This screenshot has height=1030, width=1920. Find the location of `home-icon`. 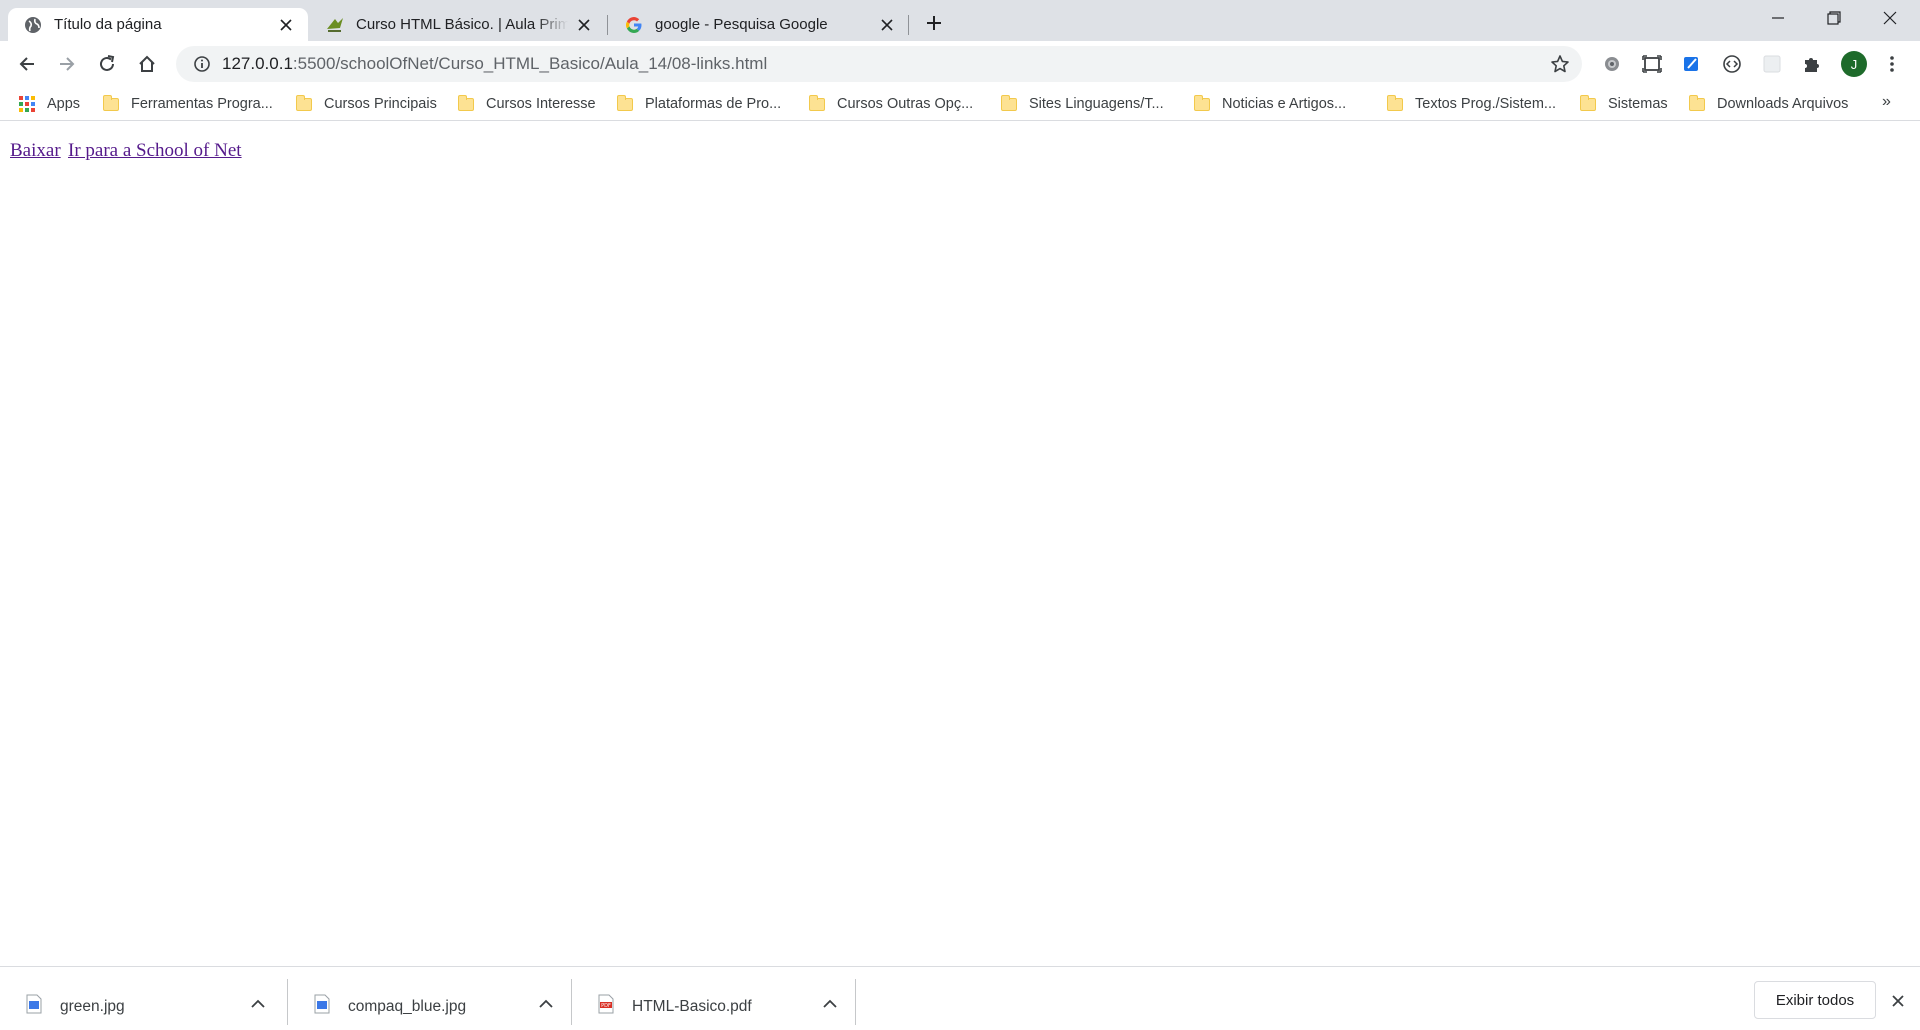

home-icon is located at coordinates (147, 63).